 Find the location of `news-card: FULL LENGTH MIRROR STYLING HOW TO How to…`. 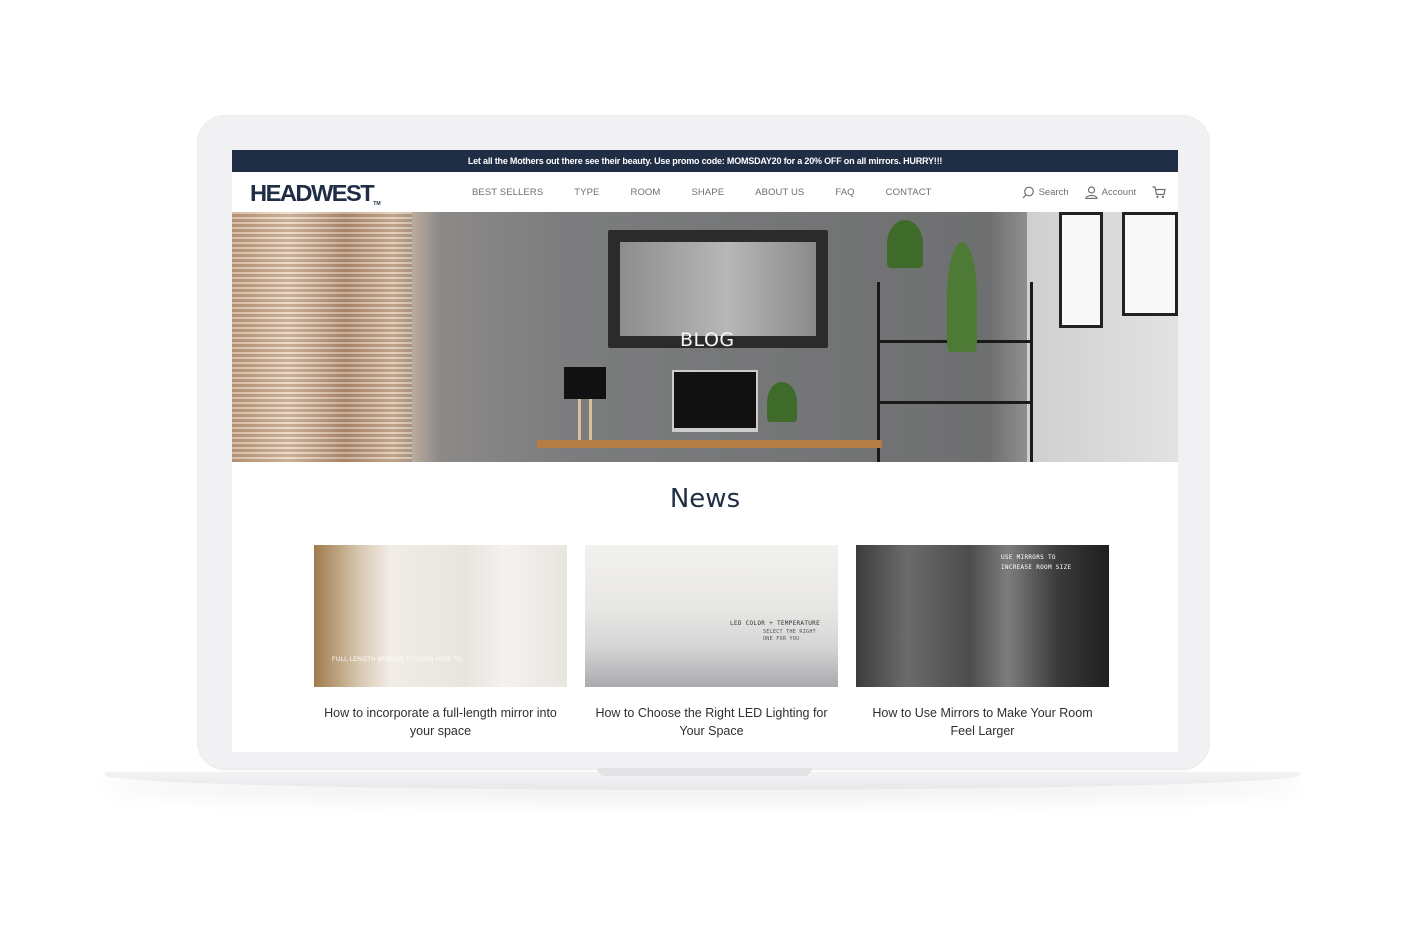

news-card: FULL LENGTH MIRROR STYLING HOW TO How to… is located at coordinates (440, 642).